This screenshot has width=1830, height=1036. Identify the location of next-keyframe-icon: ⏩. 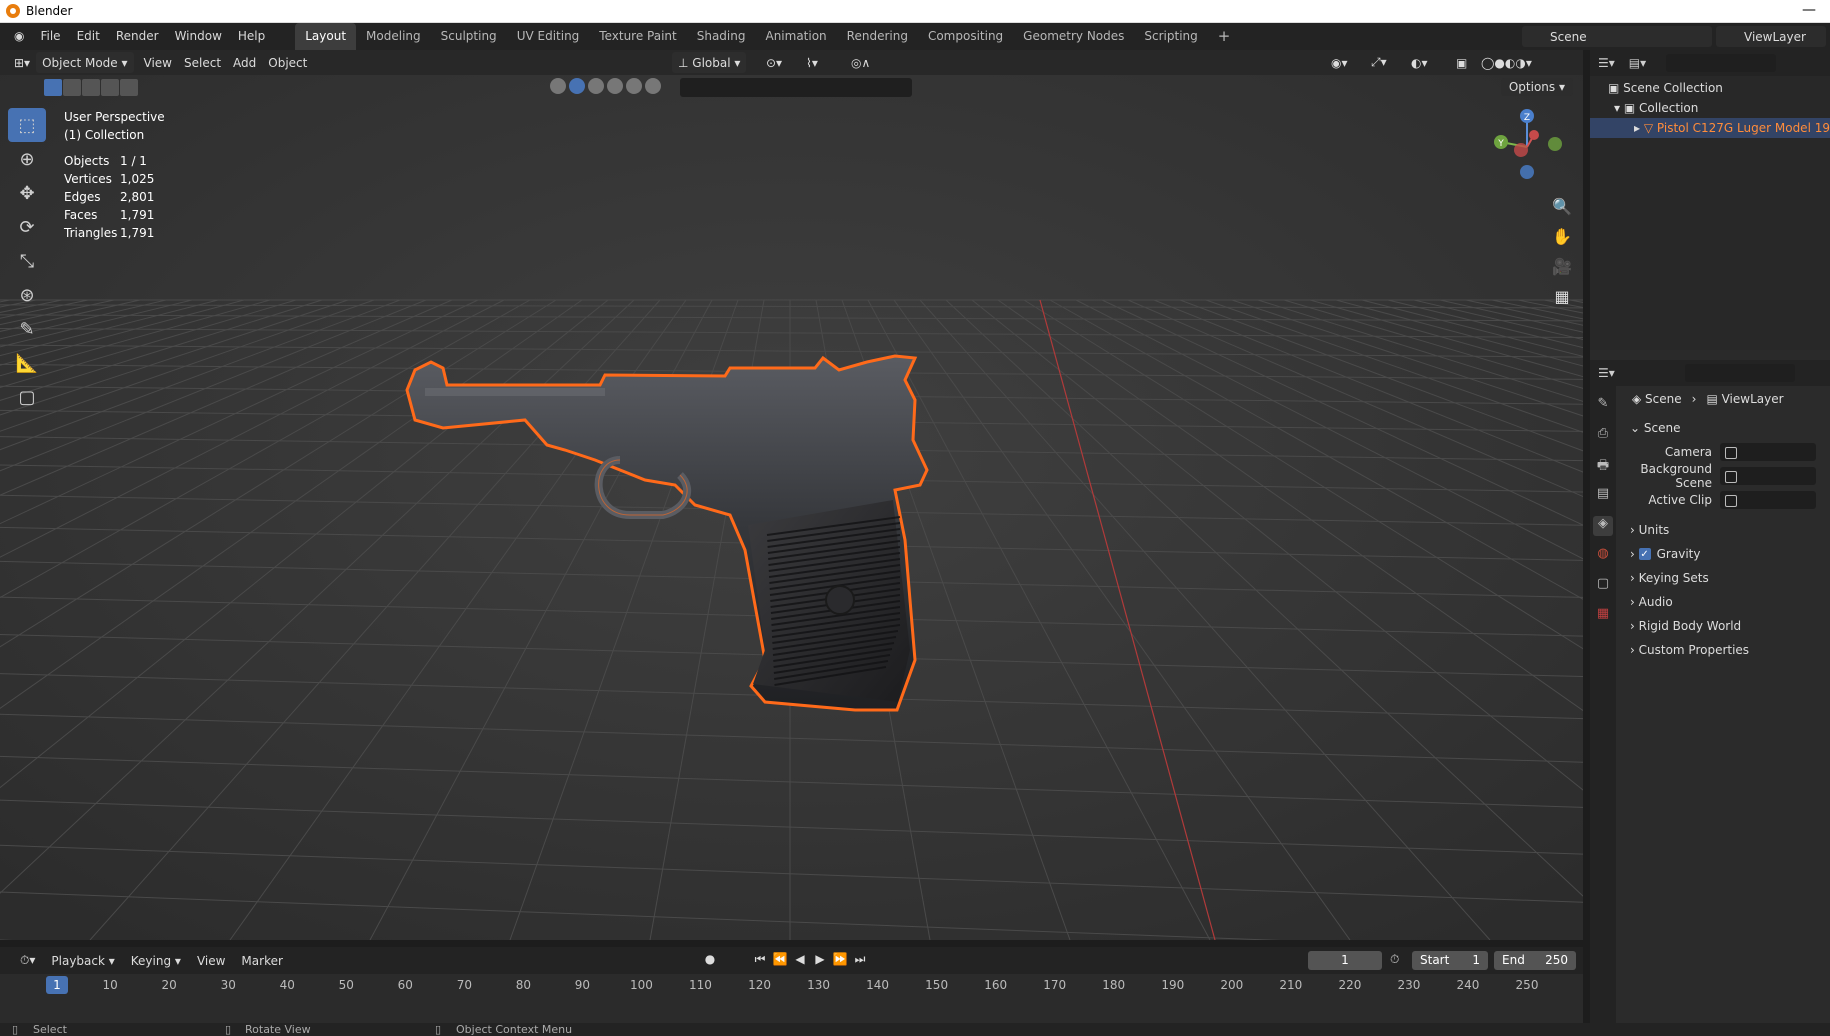
(840, 959).